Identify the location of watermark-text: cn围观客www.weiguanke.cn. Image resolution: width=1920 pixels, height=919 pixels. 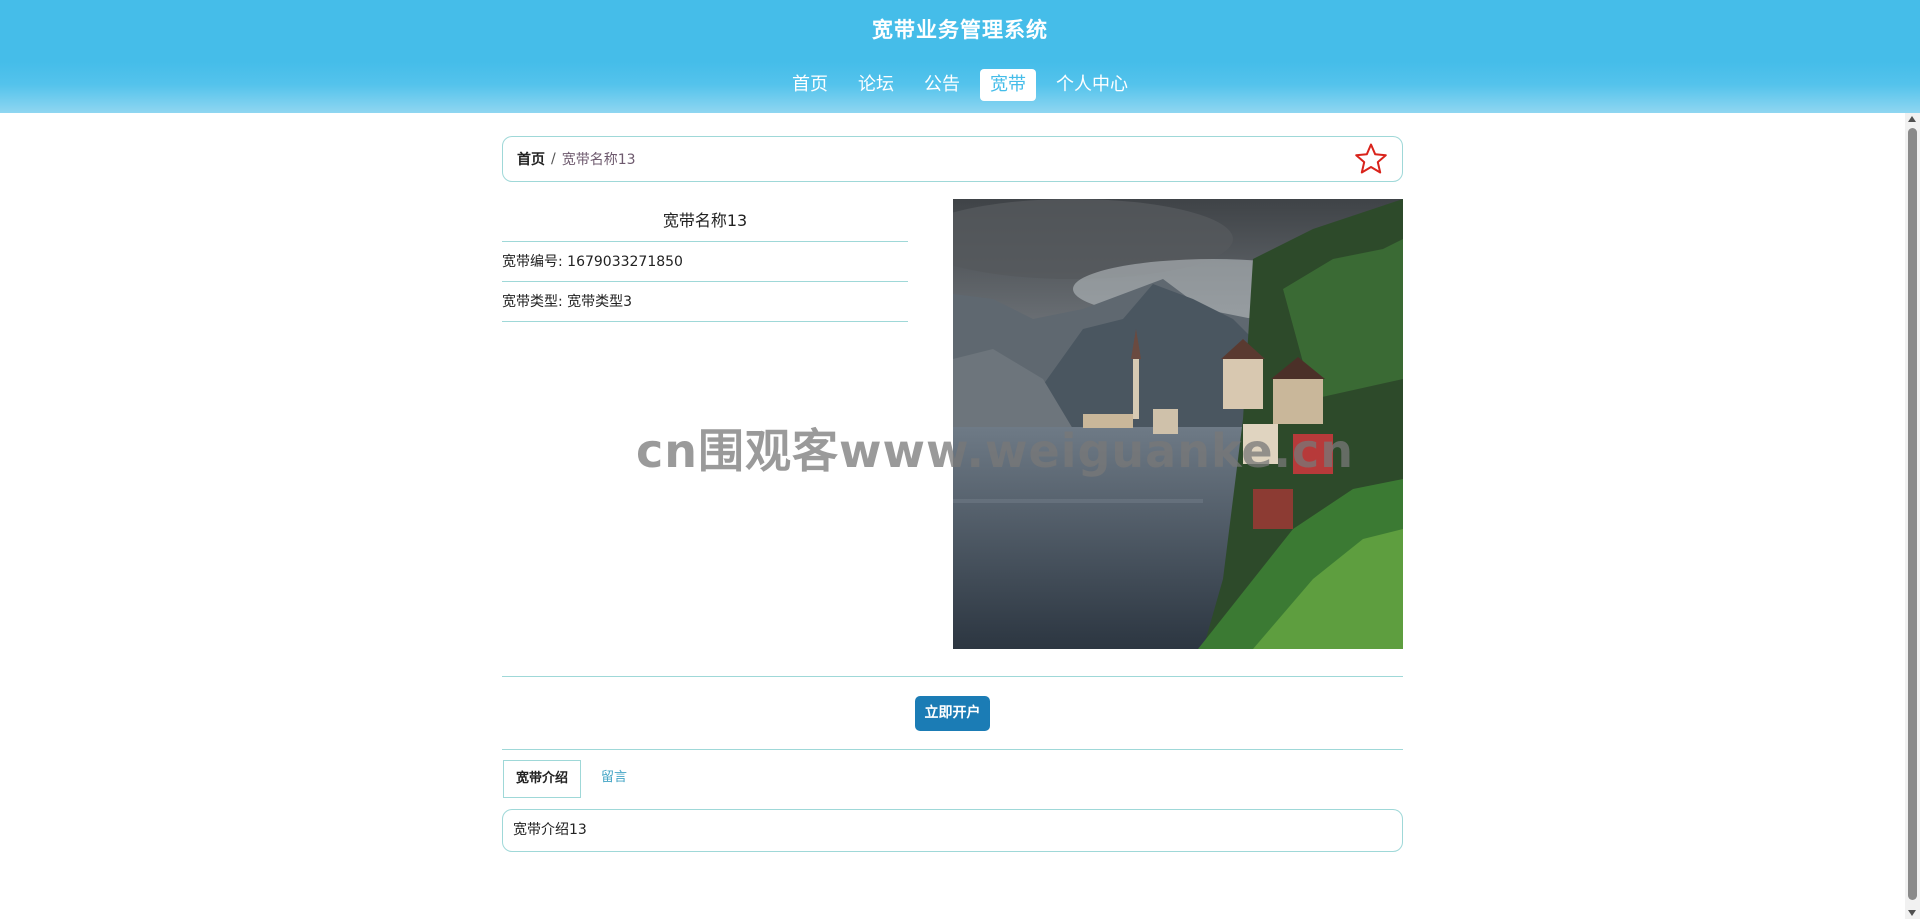
(995, 451).